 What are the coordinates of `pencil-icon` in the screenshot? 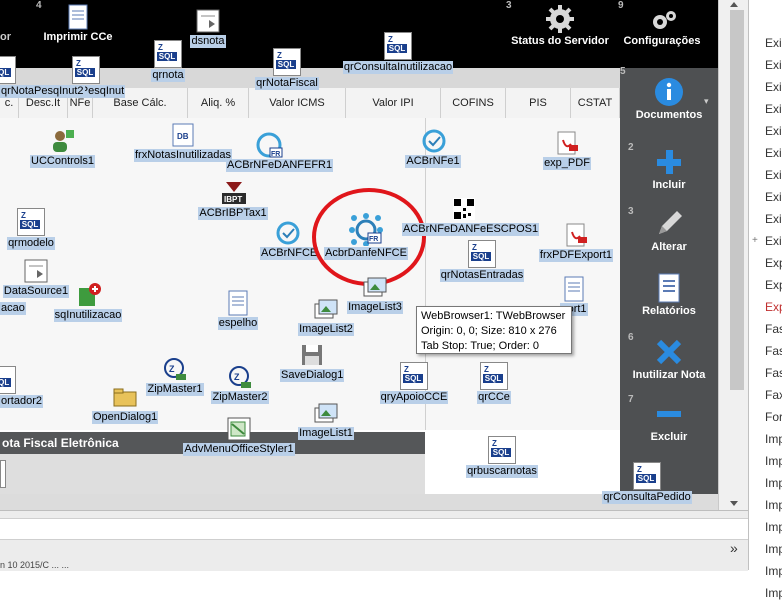 It's located at (669, 224).